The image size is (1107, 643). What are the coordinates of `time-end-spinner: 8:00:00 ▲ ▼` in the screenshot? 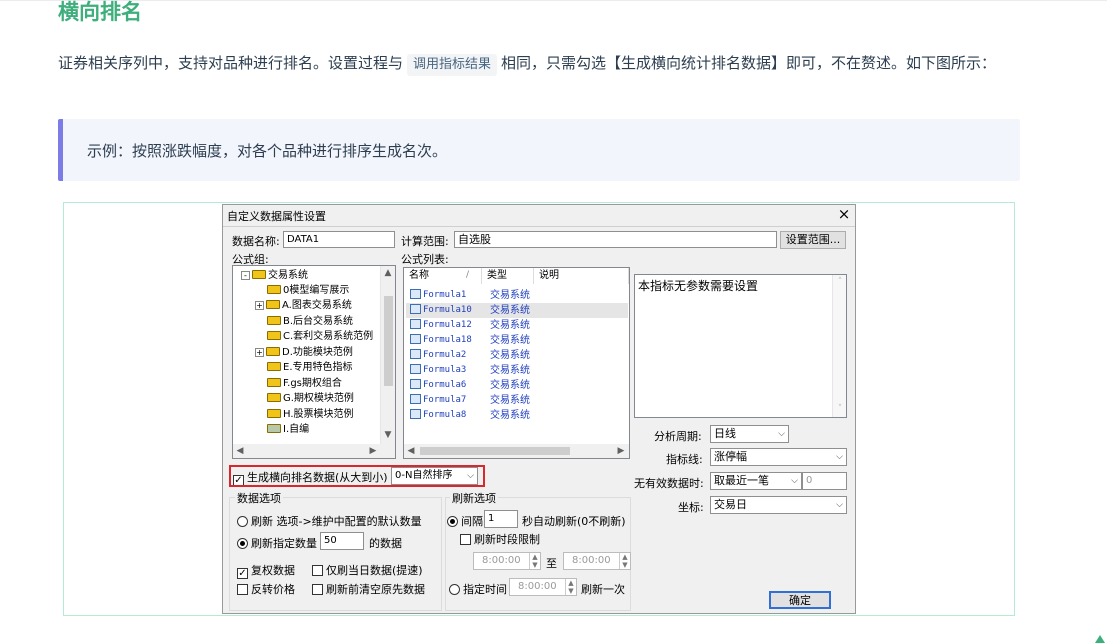 It's located at (597, 561).